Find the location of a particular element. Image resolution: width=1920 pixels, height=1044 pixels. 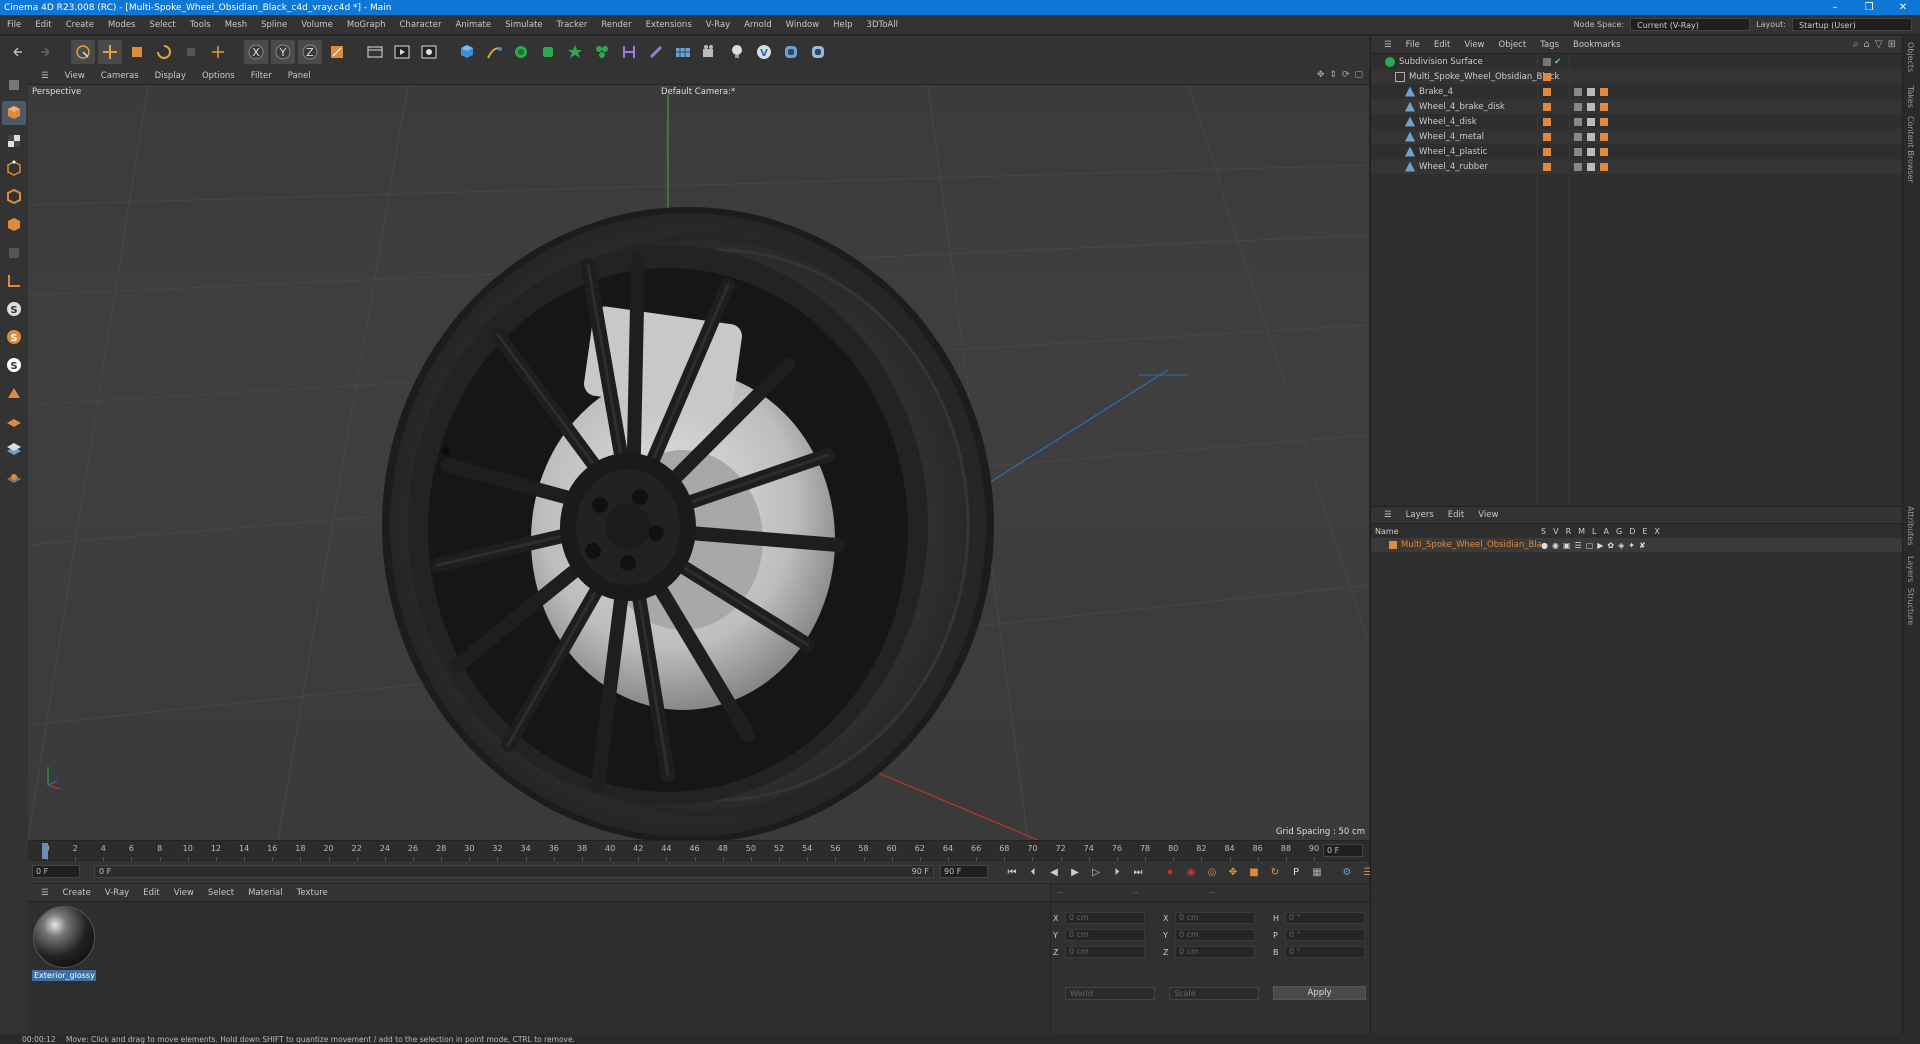

pan-icon: ✥ is located at coordinates (1321, 75).